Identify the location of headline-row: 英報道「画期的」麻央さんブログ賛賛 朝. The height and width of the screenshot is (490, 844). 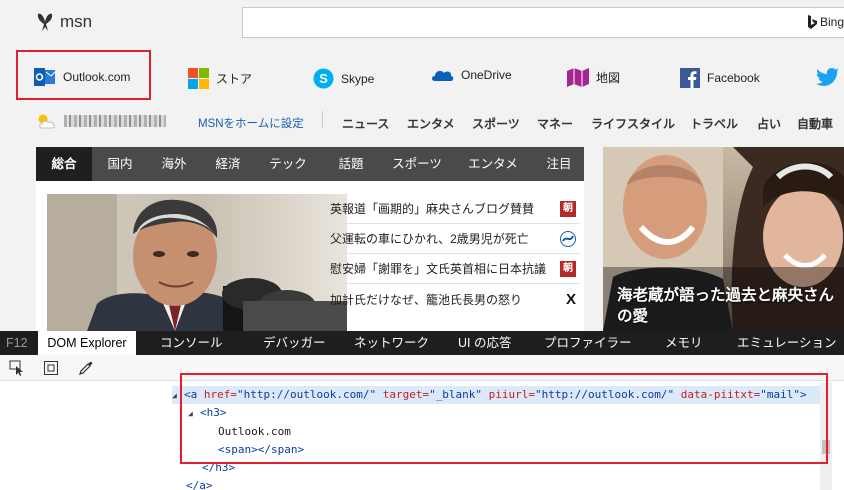
(455, 209).